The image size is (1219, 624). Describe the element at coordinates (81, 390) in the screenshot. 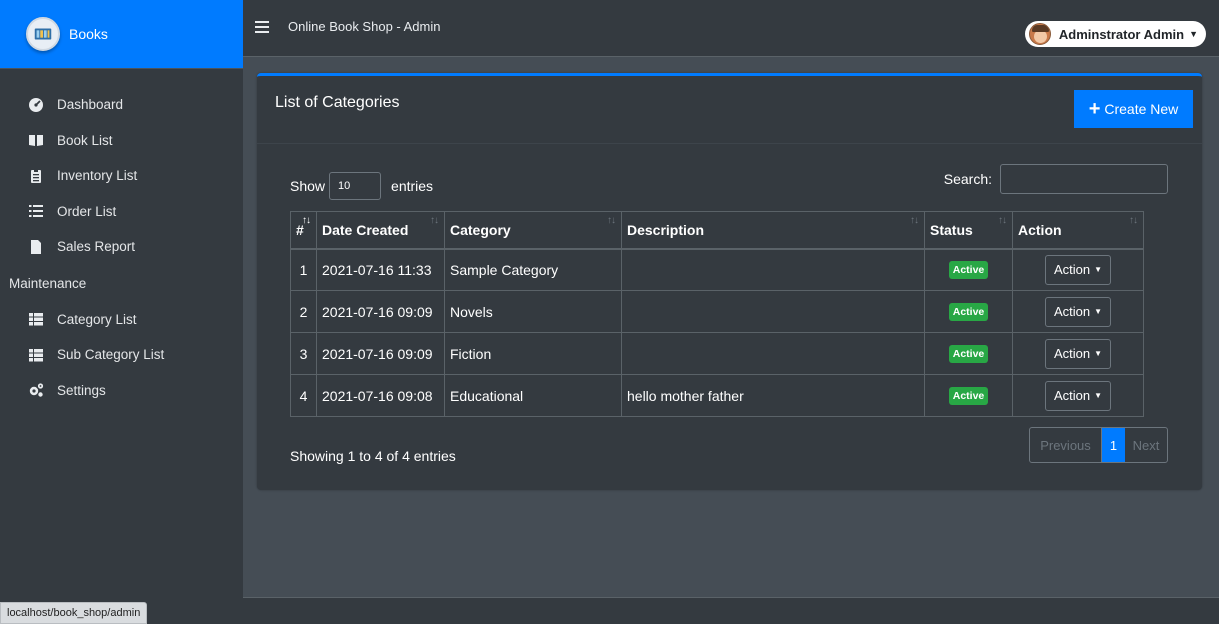

I see `sidebar-item-label: Settings` at that location.